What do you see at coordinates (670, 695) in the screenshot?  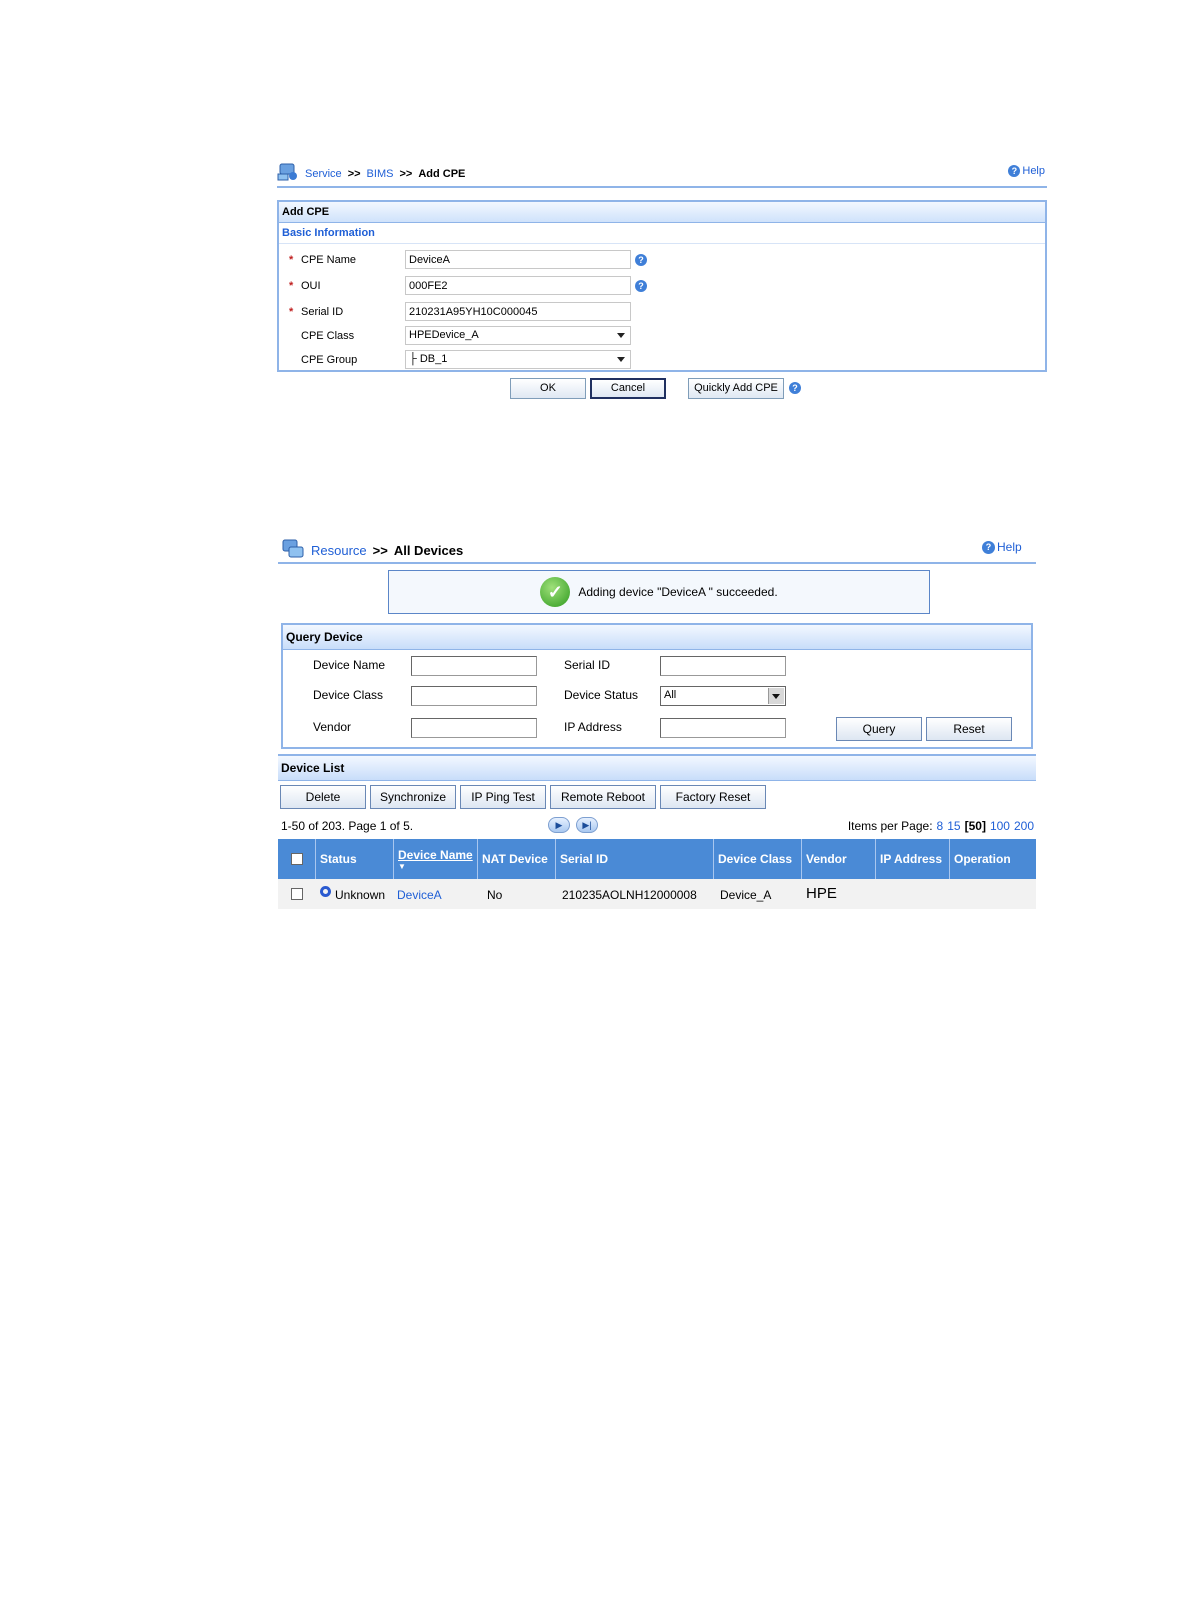 I see `device-status-value: All` at bounding box center [670, 695].